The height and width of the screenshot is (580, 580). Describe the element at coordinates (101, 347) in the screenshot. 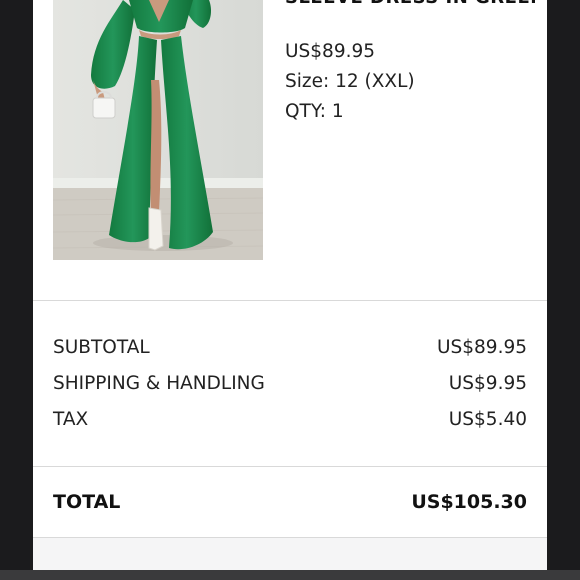

I see `subtotal-label: SUBTOTAL` at that location.